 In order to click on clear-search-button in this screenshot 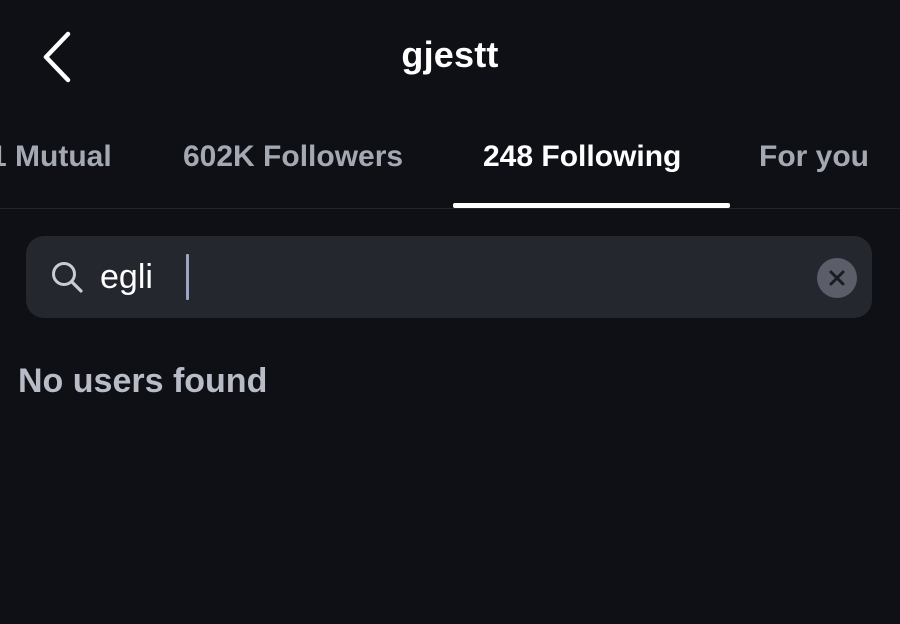, I will do `click(837, 278)`.